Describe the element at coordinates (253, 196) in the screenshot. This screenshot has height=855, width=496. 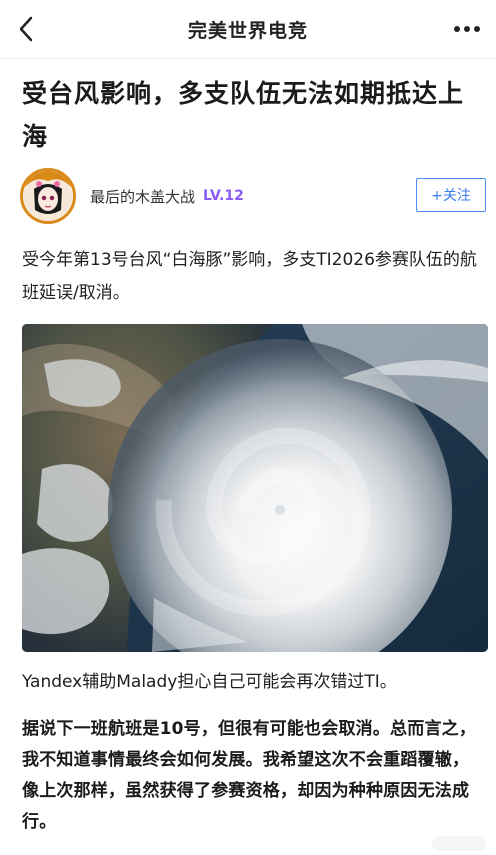
I see `author-row: 最后的木盖大战 LV.12 +关注` at that location.